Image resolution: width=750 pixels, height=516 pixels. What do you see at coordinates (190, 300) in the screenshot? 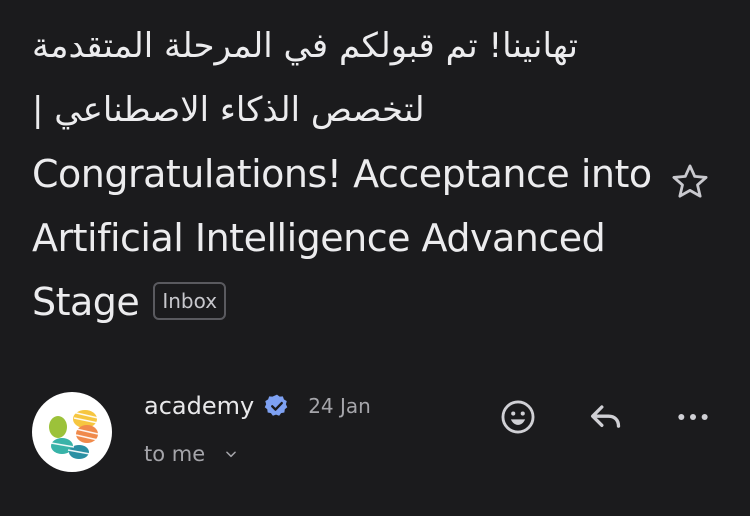
I see `inbox-label-badge: Inbox` at bounding box center [190, 300].